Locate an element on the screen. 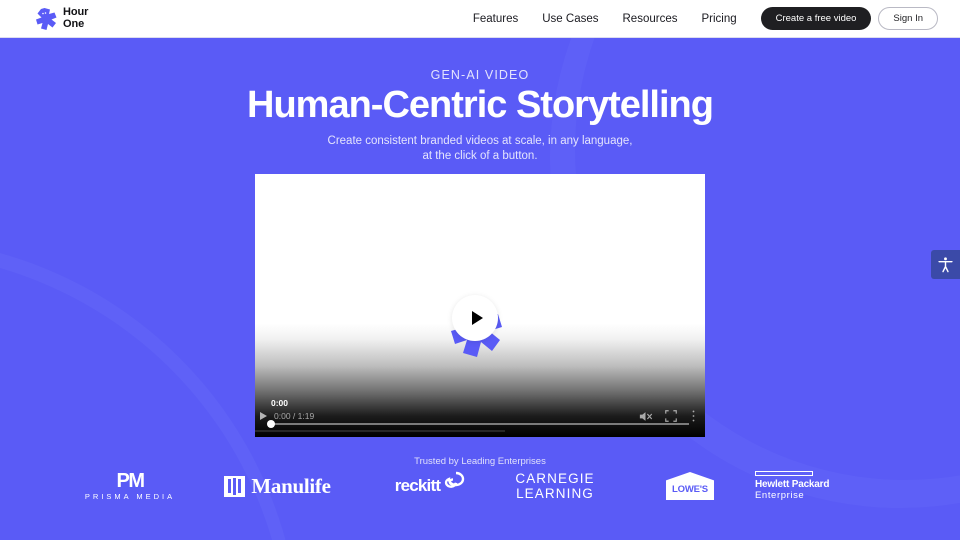 This screenshot has height=540, width=960. accessibility-widget-button is located at coordinates (945, 264).